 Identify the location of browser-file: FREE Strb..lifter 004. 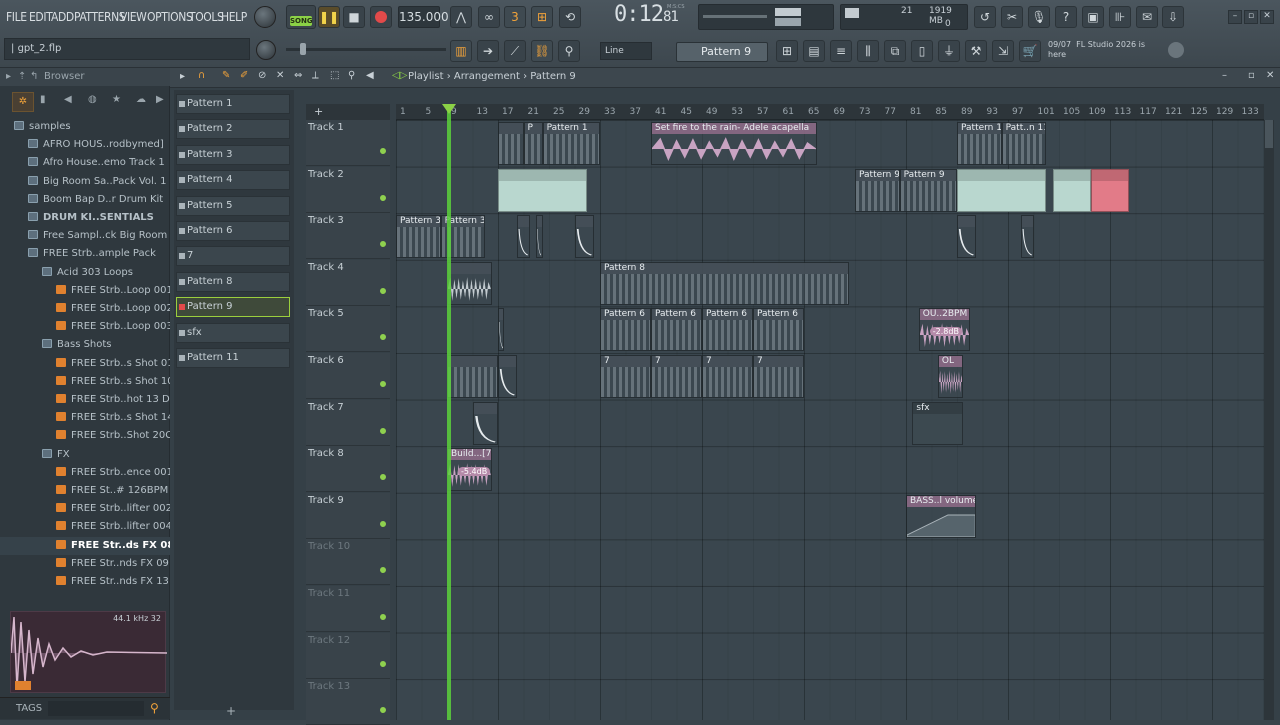
(85, 527).